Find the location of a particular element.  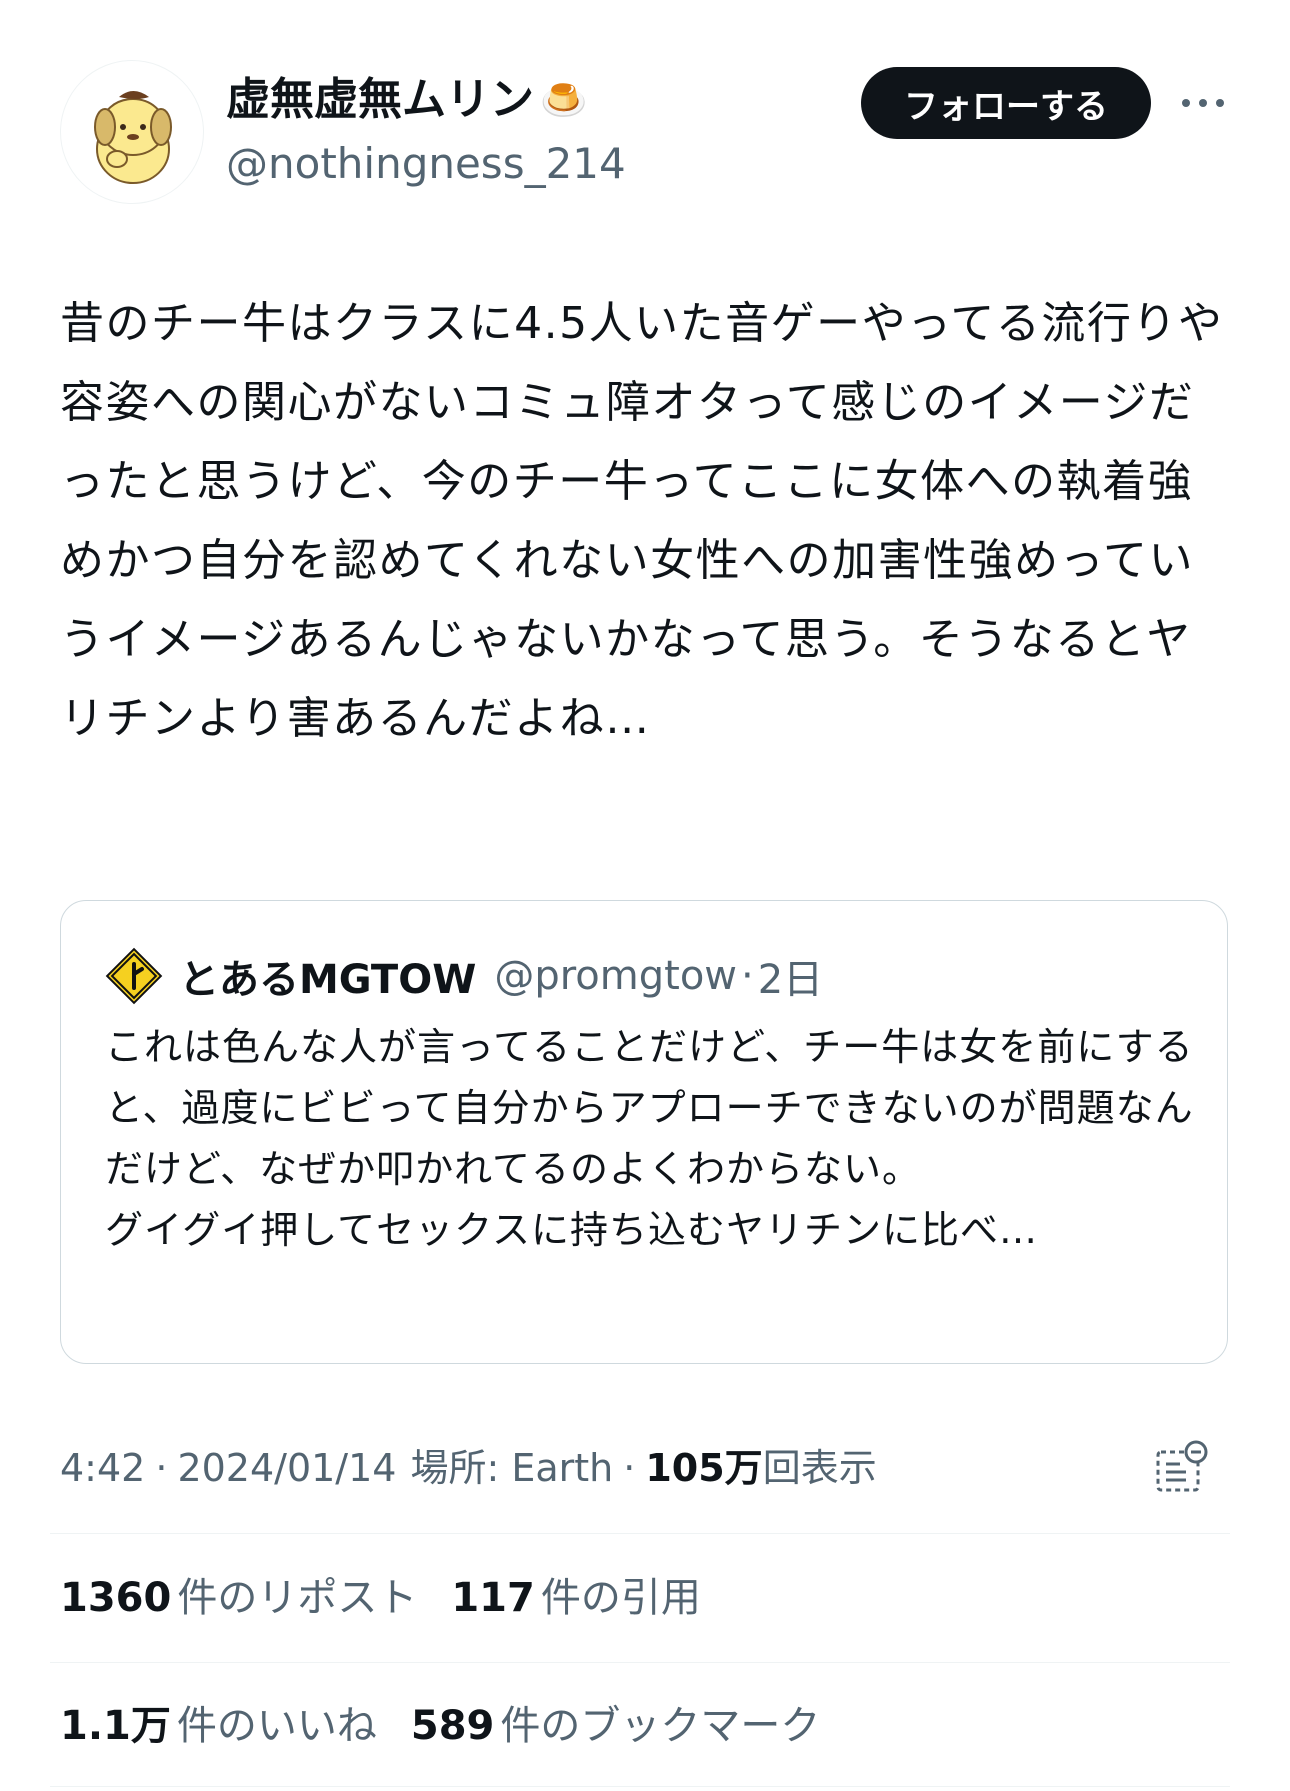

quoted-time: 2日 is located at coordinates (790, 976).